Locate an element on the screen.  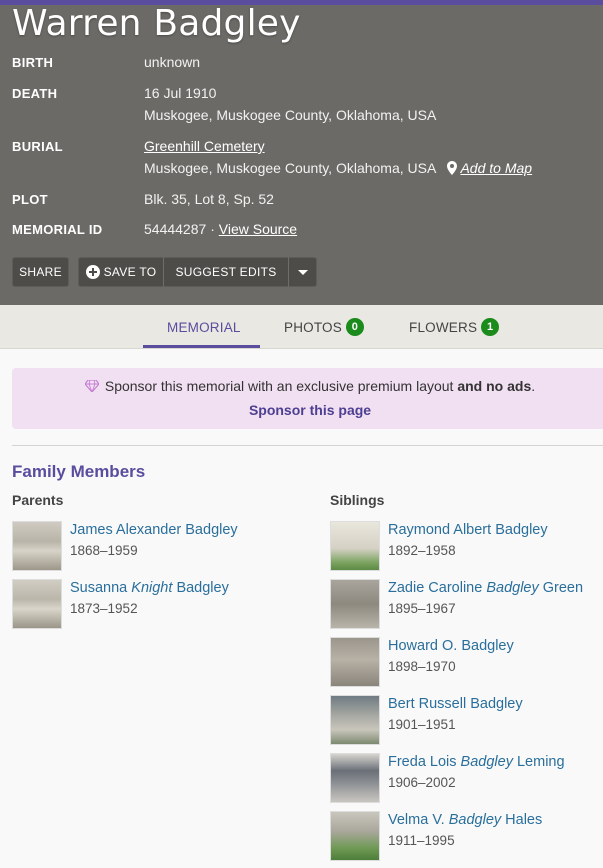
sibling-item: Freda Lois Badgley Leming 1906–2002 is located at coordinates (465, 779).